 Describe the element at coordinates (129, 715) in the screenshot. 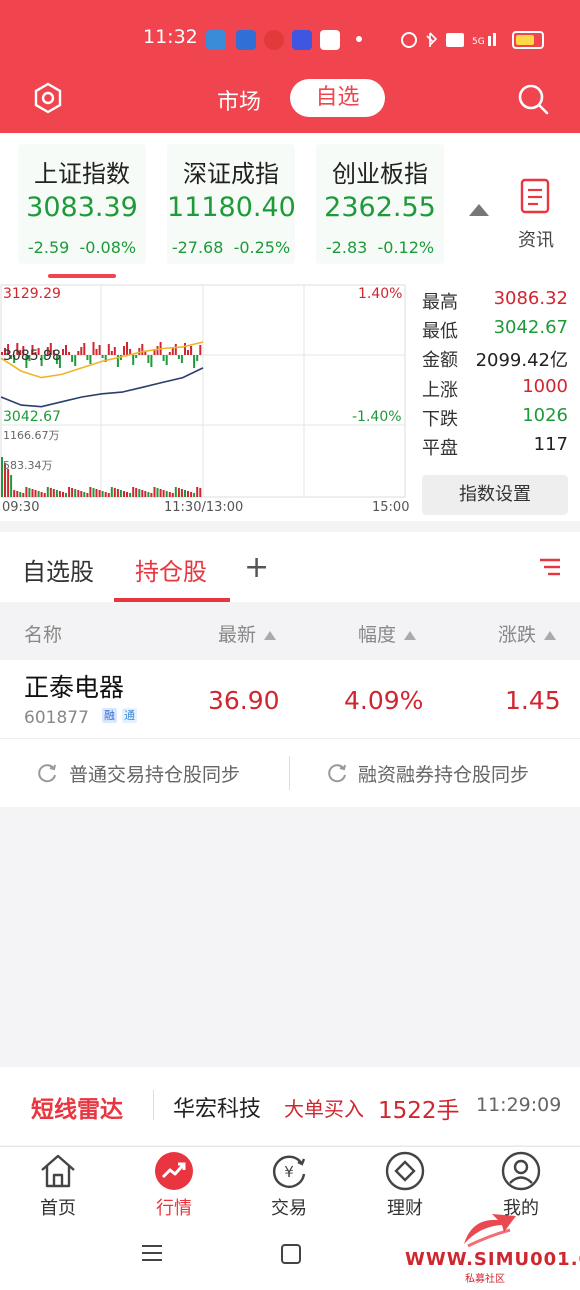

I see `connect-badge: 通` at that location.